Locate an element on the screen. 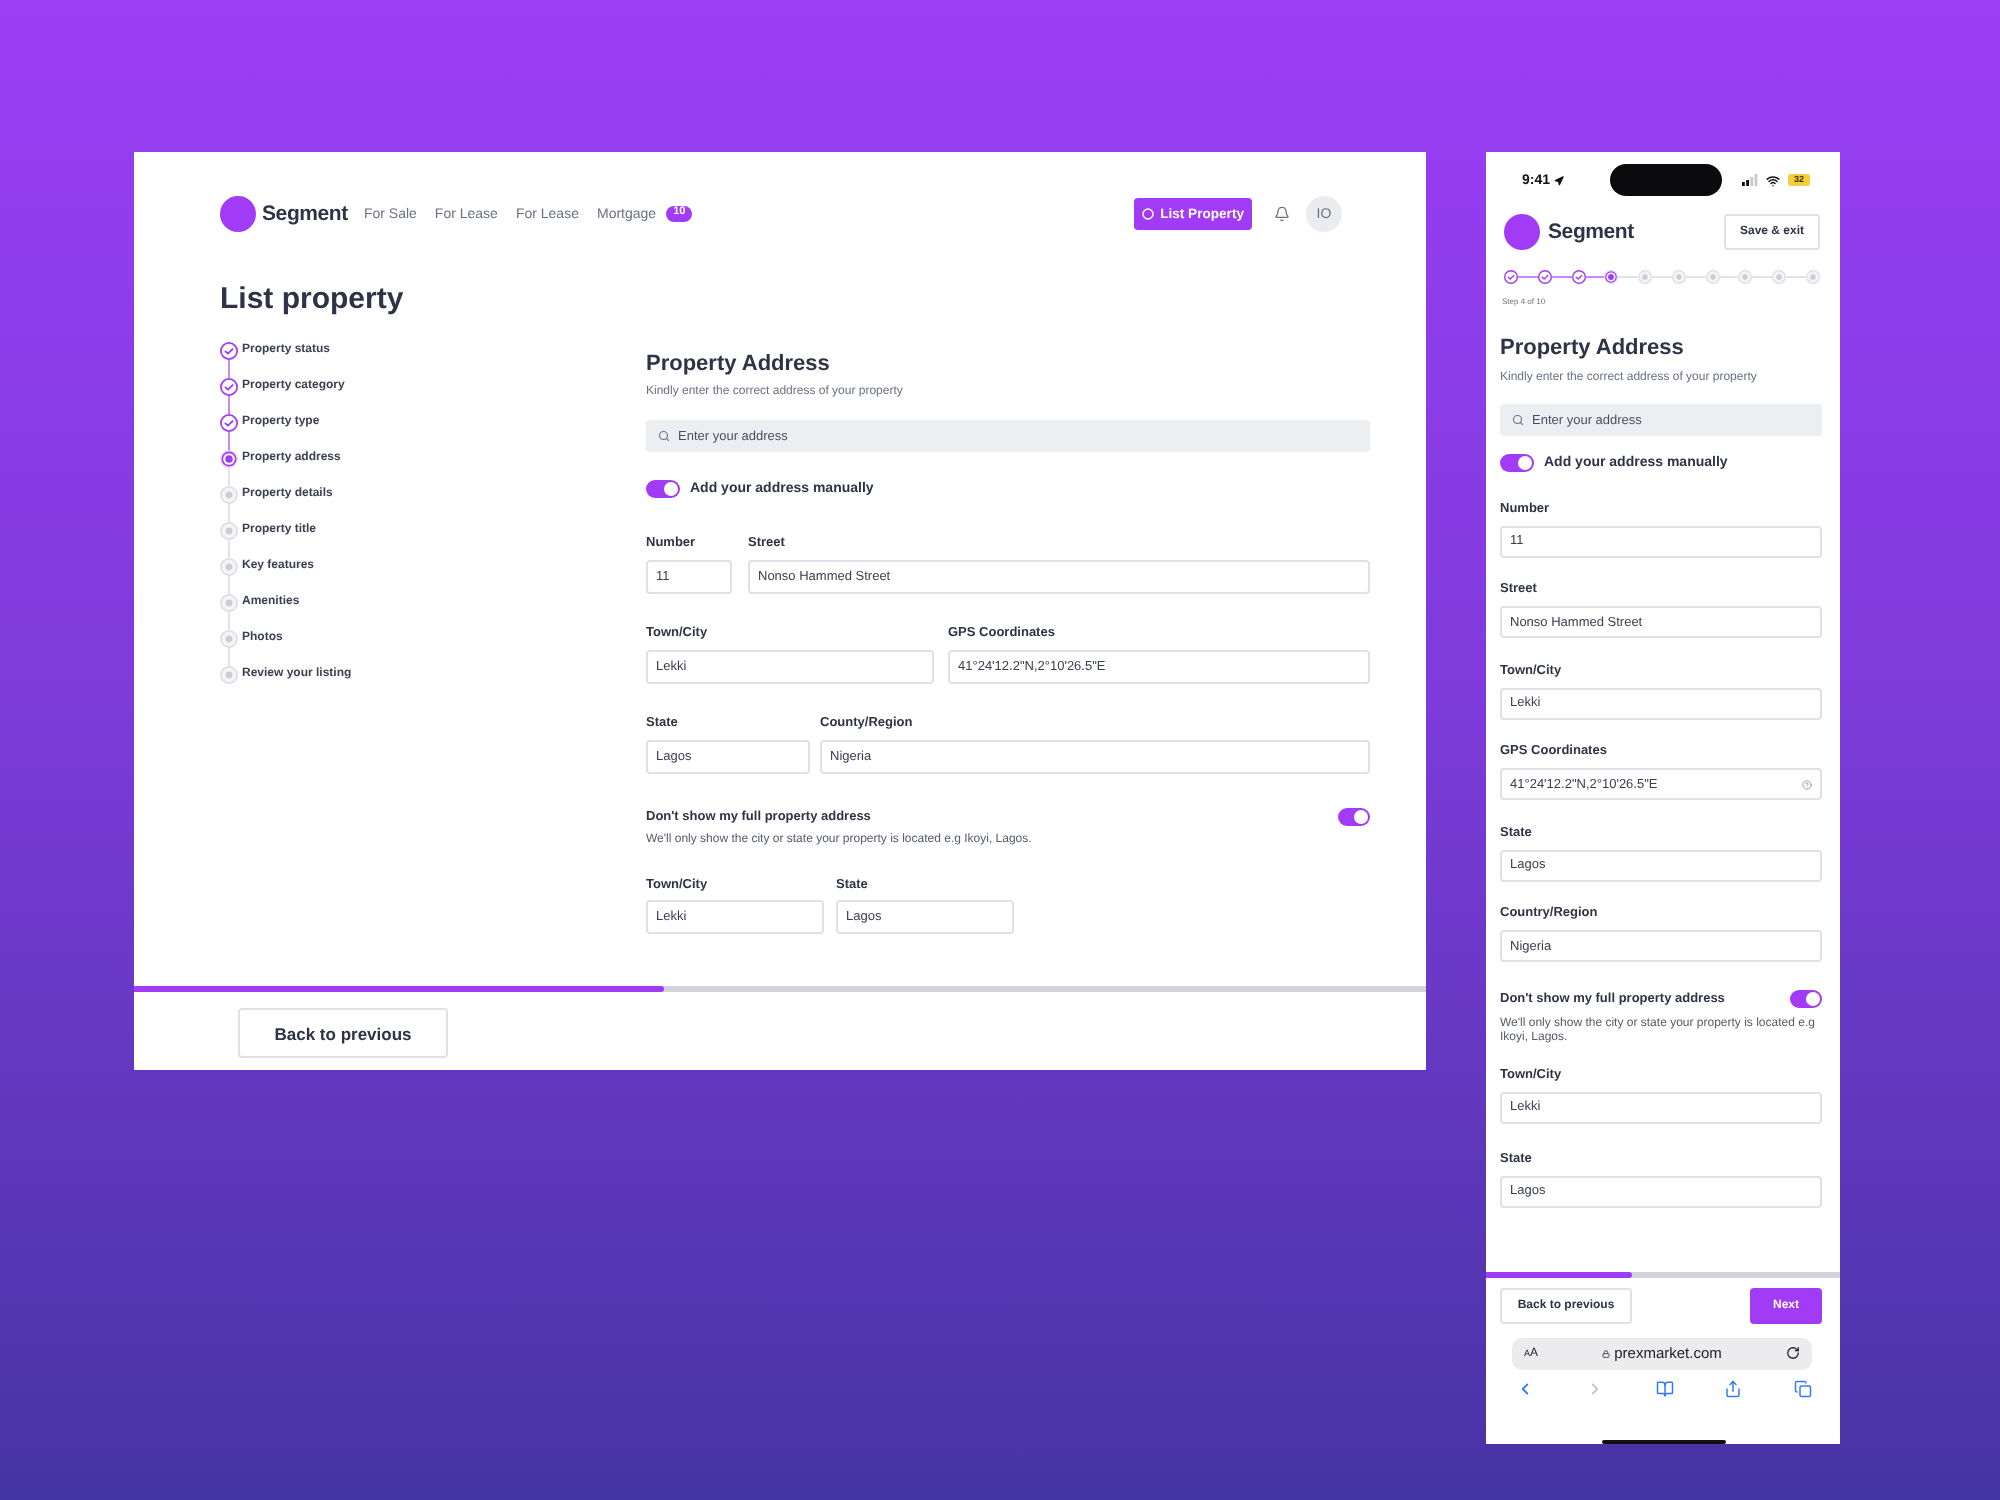  reload-icon is located at coordinates (1793, 1353).